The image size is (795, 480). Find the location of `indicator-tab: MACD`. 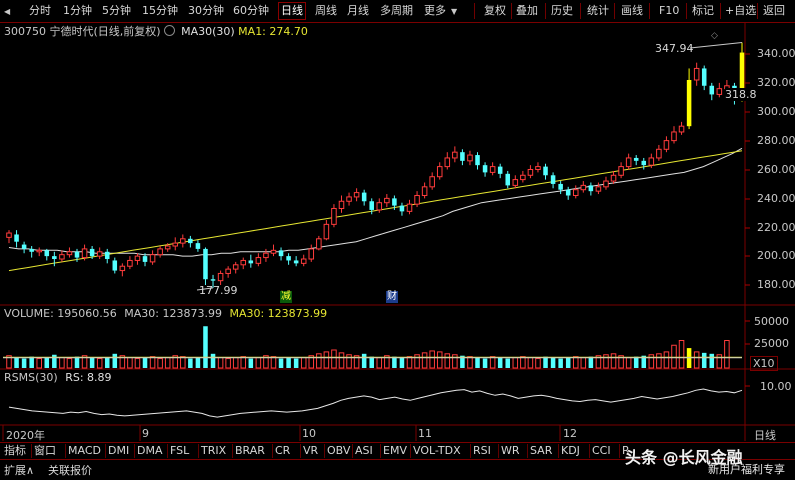

indicator-tab: MACD is located at coordinates (84, 451).